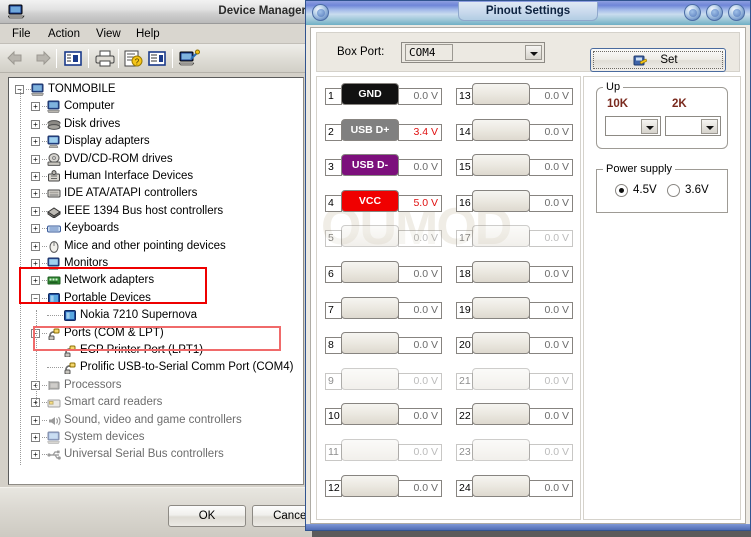  Describe the element at coordinates (714, 12) in the screenshot. I see `maximize-button` at that location.